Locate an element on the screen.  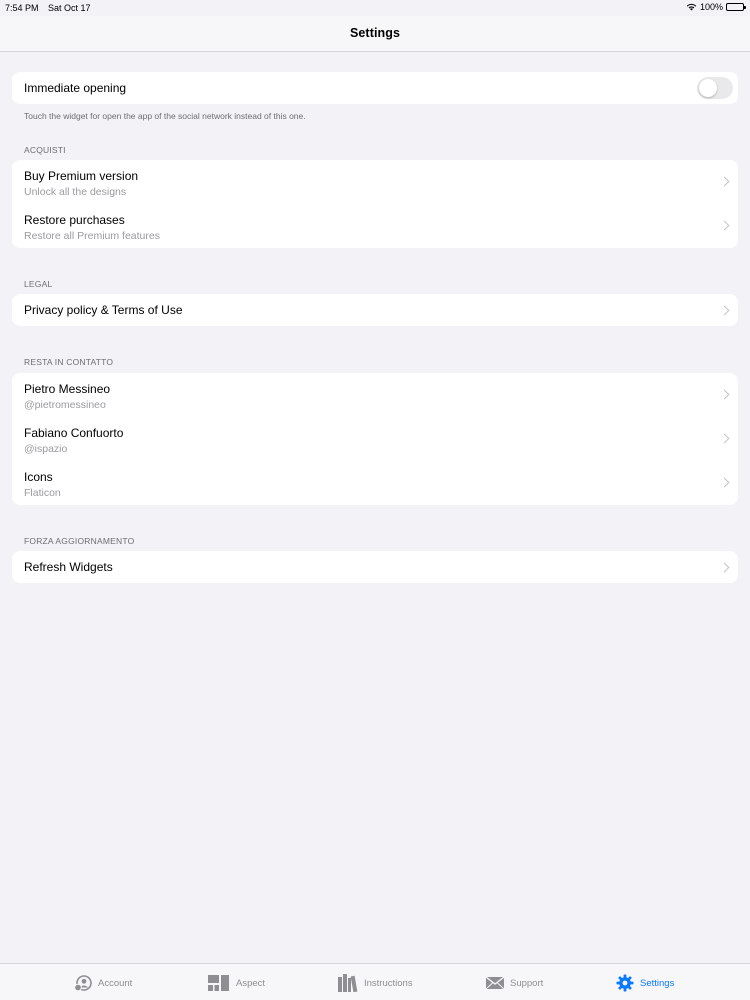
toggle-knob is located at coordinates (708, 88).